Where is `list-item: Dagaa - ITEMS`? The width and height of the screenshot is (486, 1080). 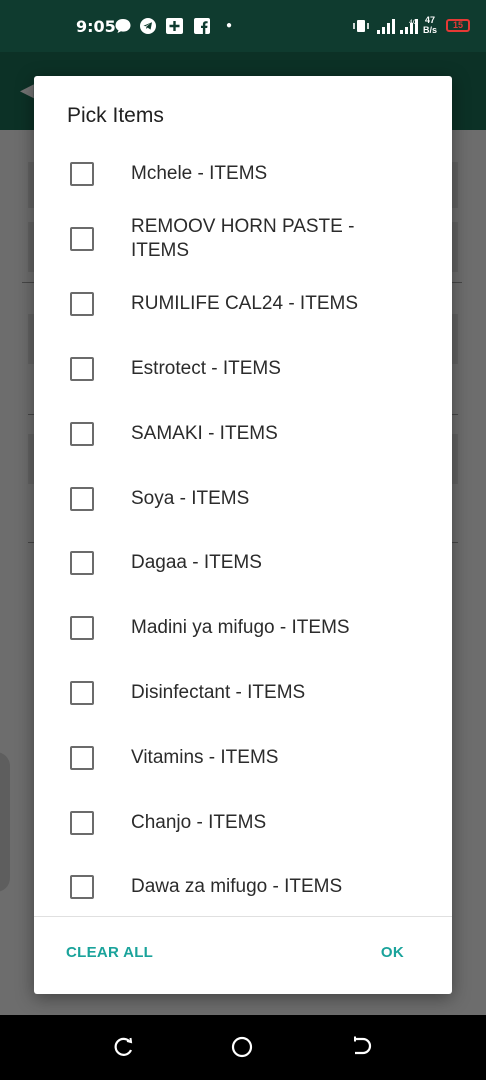 list-item: Dagaa - ITEMS is located at coordinates (243, 563).